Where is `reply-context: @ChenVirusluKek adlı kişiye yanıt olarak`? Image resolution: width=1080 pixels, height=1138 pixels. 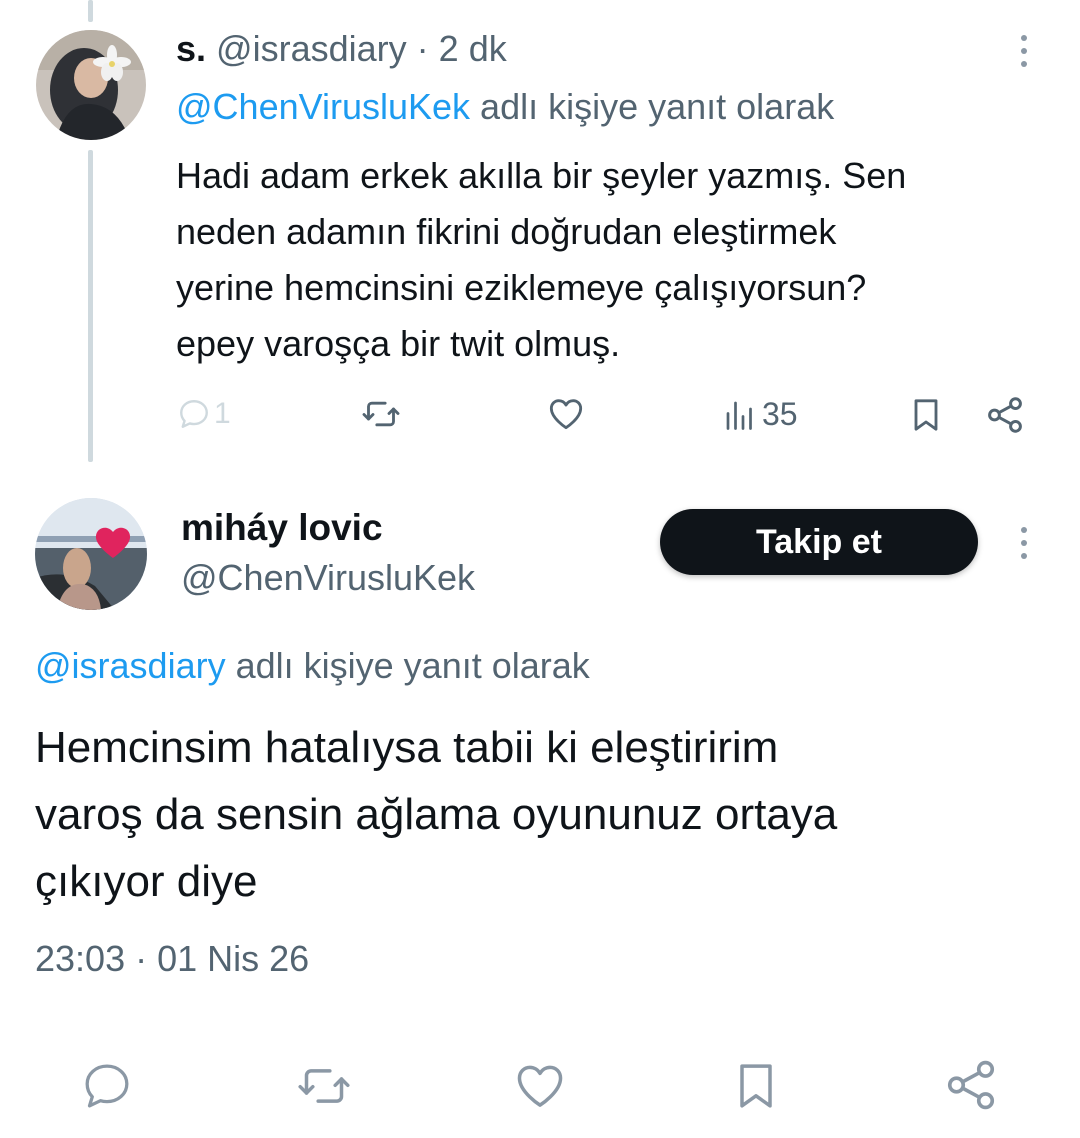 reply-context: @ChenVirusluKek adlı kişiye yanıt olarak is located at coordinates (505, 107).